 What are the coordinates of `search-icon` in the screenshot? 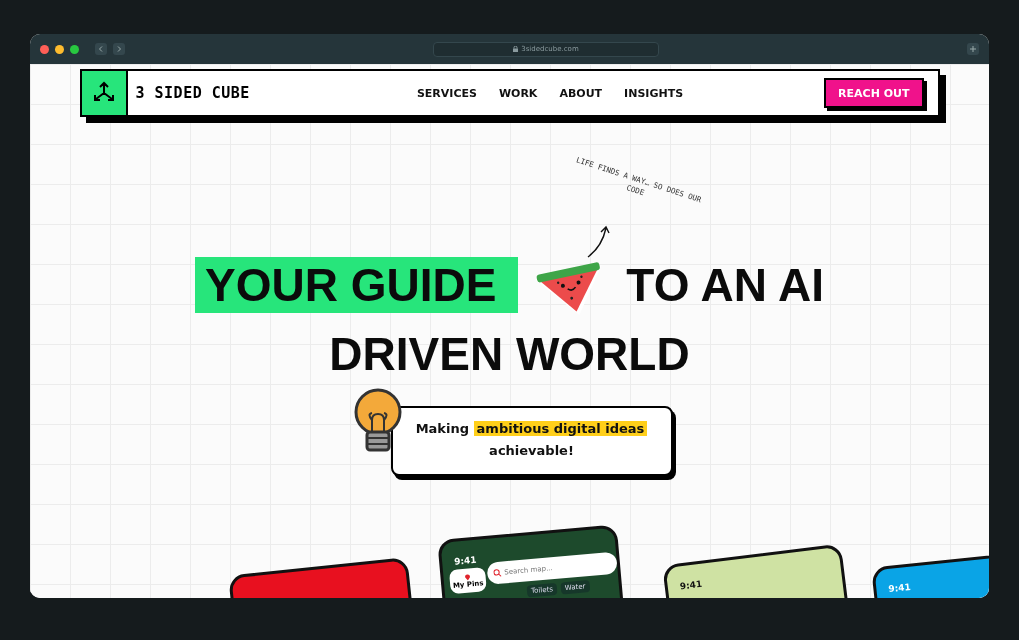 It's located at (497, 573).